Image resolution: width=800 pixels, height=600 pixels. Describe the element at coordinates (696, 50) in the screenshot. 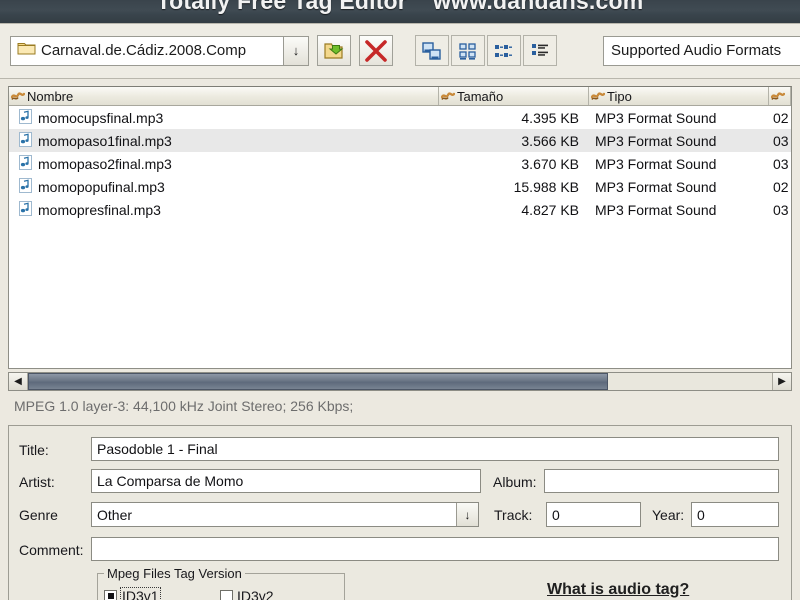

I see `audio-format-filter-value: Supported Audio Formats` at that location.